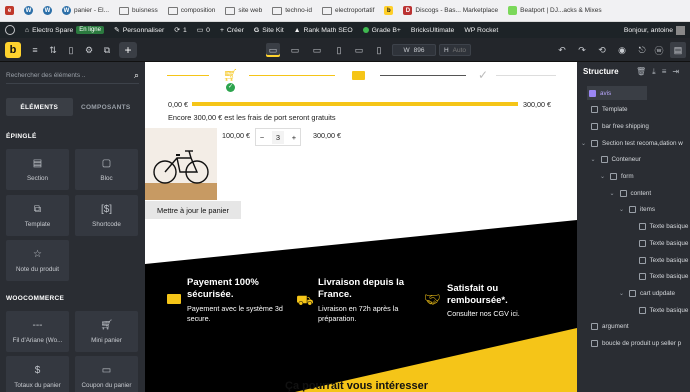  I want to click on canvas-height-input: H Auto, so click(455, 50).